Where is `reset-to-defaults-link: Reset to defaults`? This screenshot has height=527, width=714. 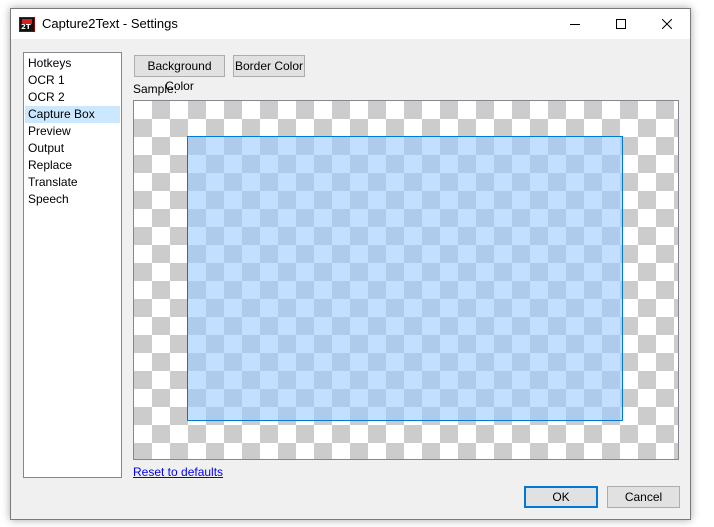
reset-to-defaults-link: Reset to defaults is located at coordinates (178, 472).